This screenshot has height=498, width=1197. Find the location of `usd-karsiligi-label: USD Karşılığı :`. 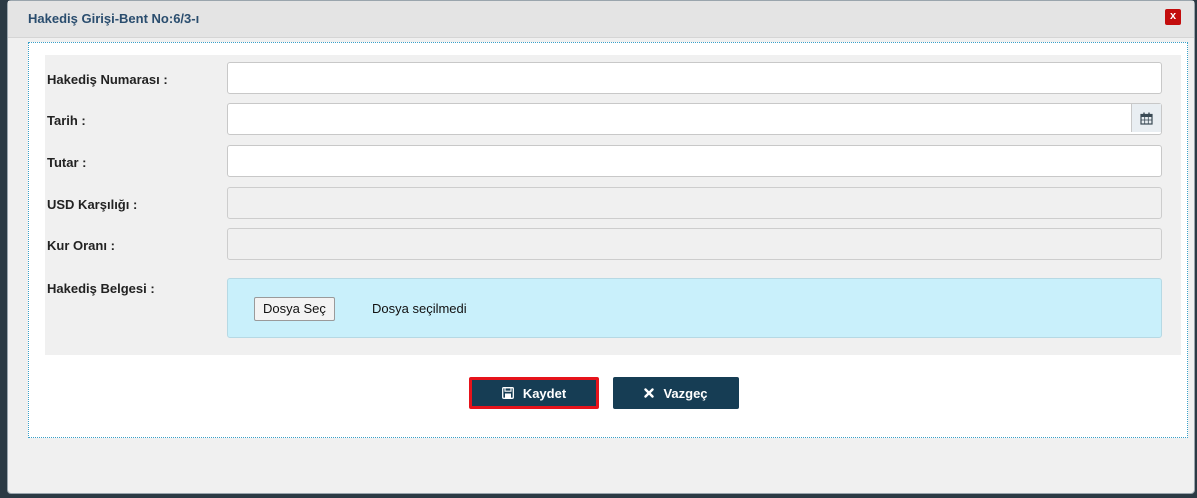

usd-karsiligi-label: USD Karşılığı : is located at coordinates (92, 204).